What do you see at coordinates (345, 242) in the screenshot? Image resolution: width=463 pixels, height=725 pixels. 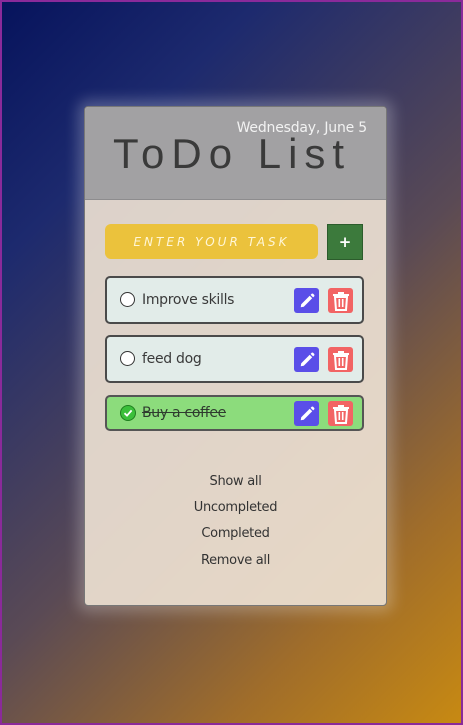 I see `add-task-button: +` at bounding box center [345, 242].